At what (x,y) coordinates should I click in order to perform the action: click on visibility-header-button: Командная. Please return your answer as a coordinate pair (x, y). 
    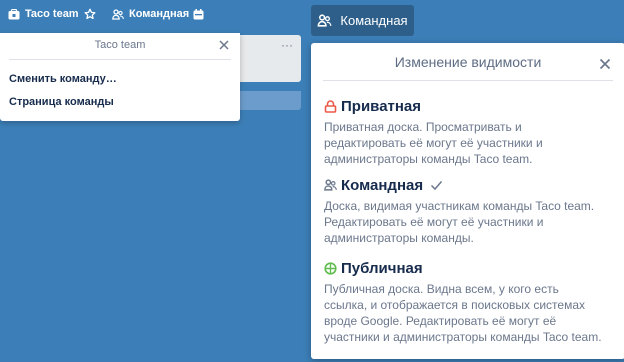
    Looking at the image, I should click on (150, 14).